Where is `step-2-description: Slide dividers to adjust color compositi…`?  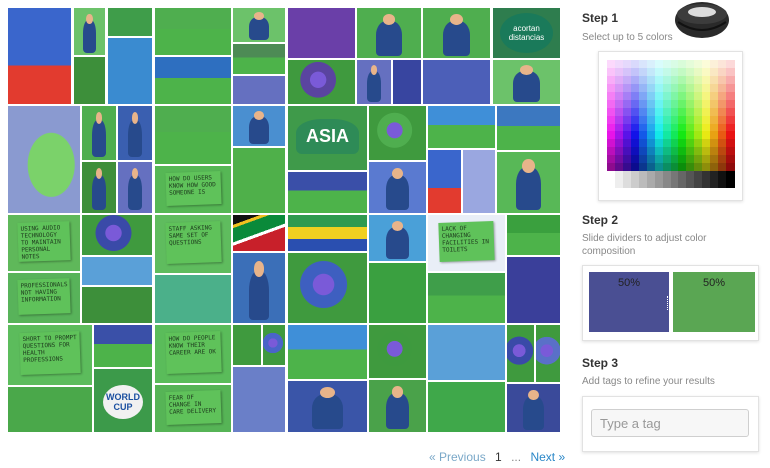
step-2-description: Slide dividers to adjust color compositi… is located at coordinates (644, 245).